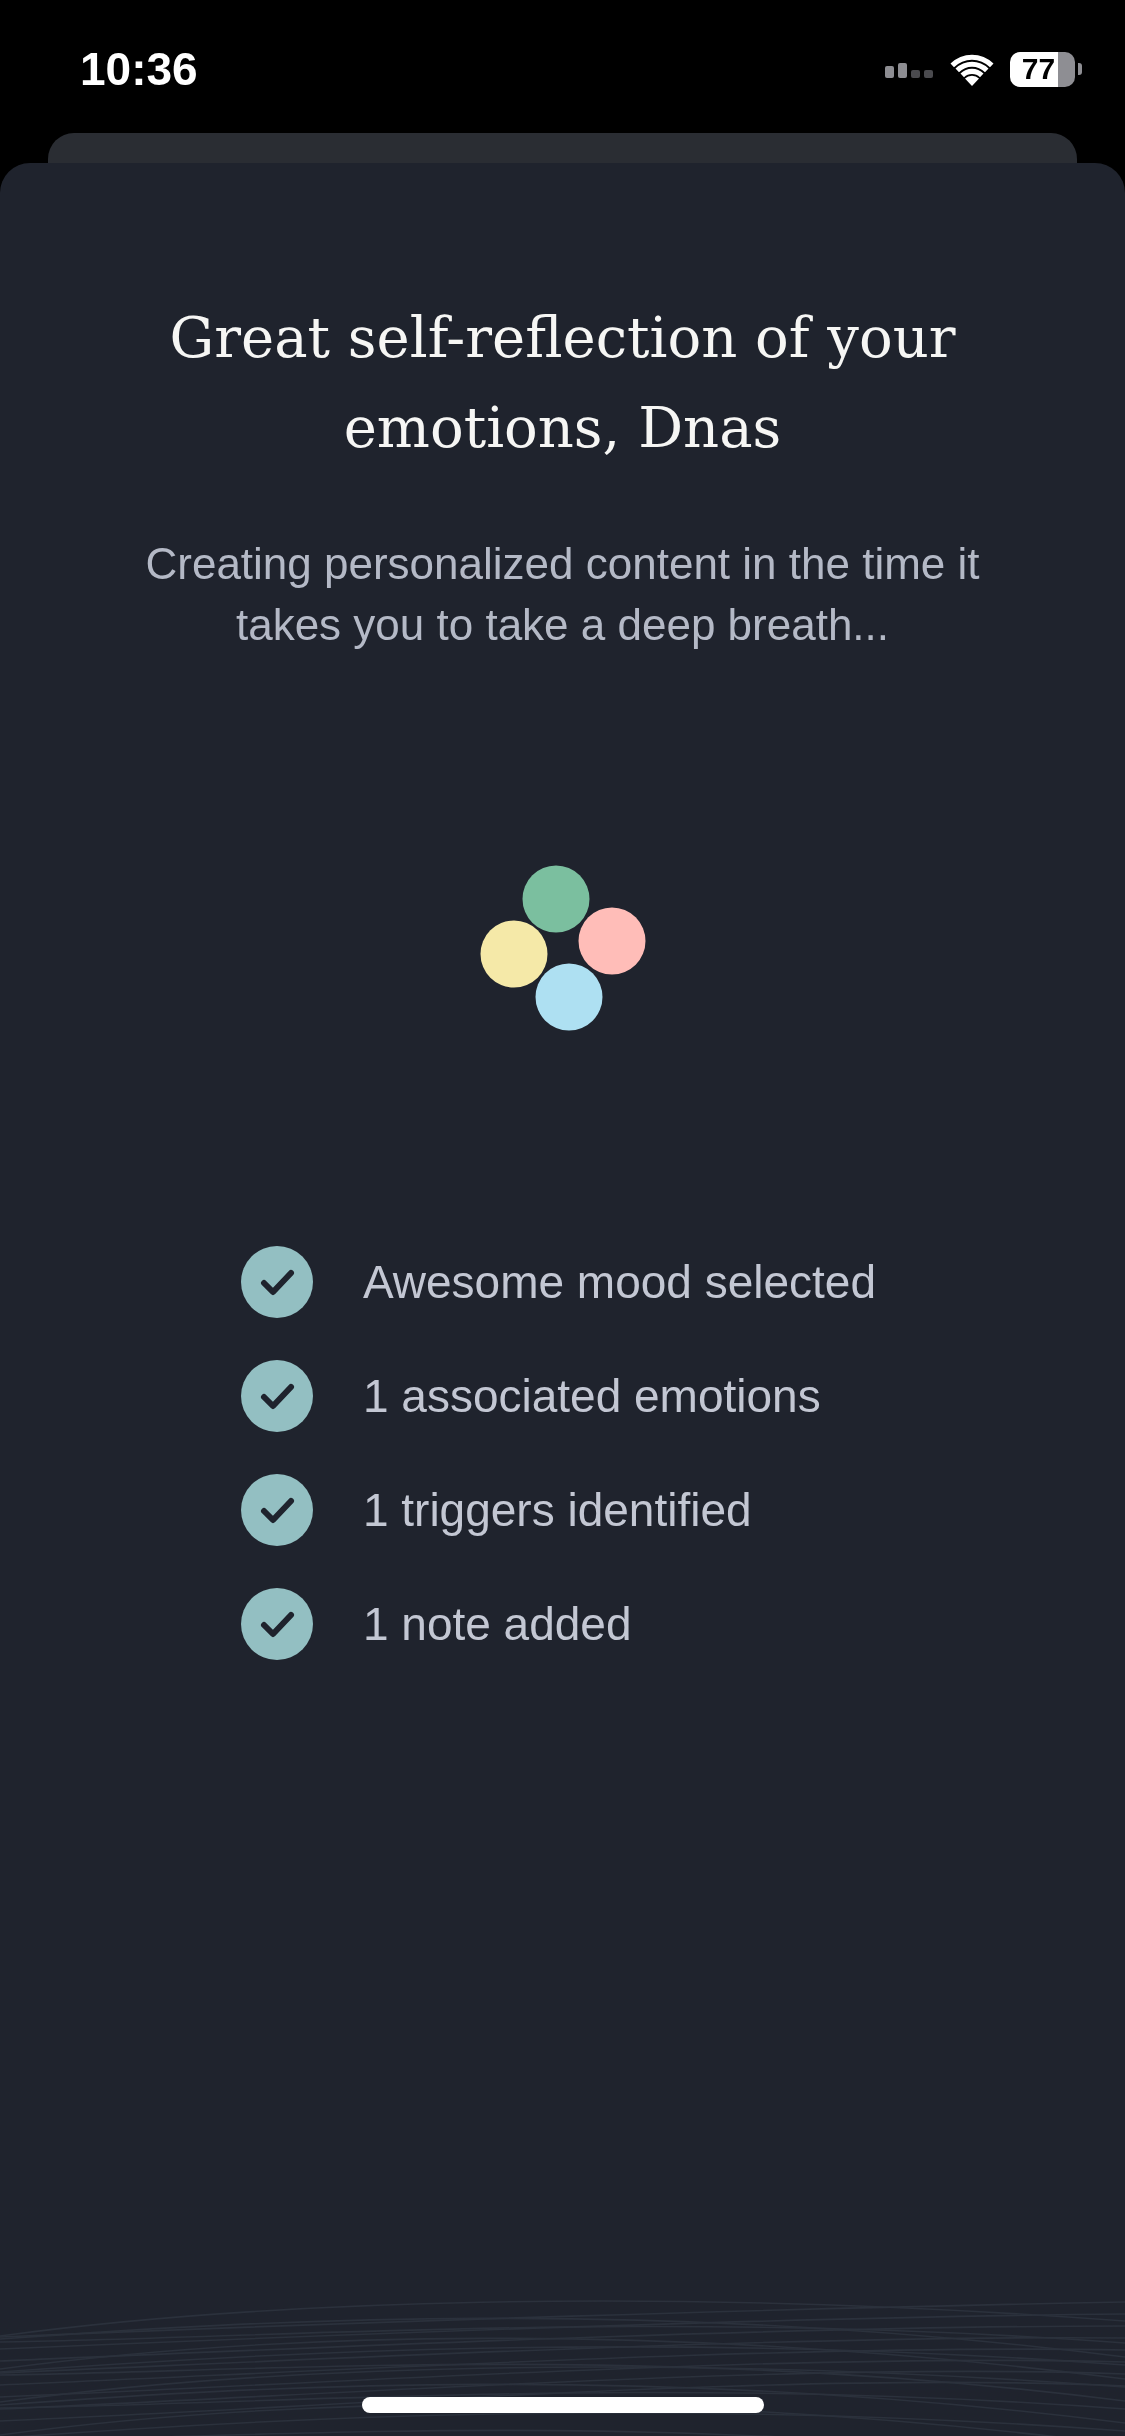 The width and height of the screenshot is (1125, 2436). Describe the element at coordinates (1038, 69) in the screenshot. I see `battery-percentage: 77` at that location.